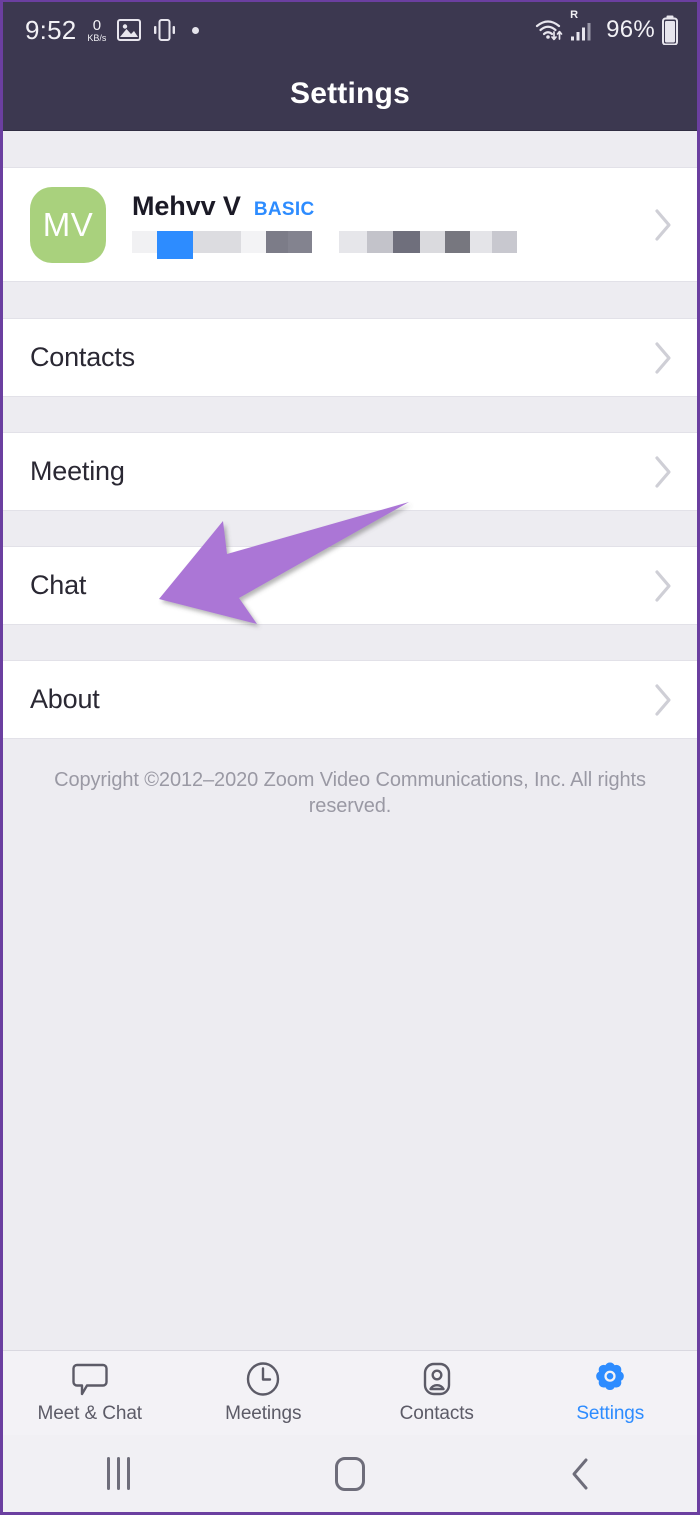 This screenshot has height=1515, width=700. I want to click on app-header: Settings, so click(350, 94).